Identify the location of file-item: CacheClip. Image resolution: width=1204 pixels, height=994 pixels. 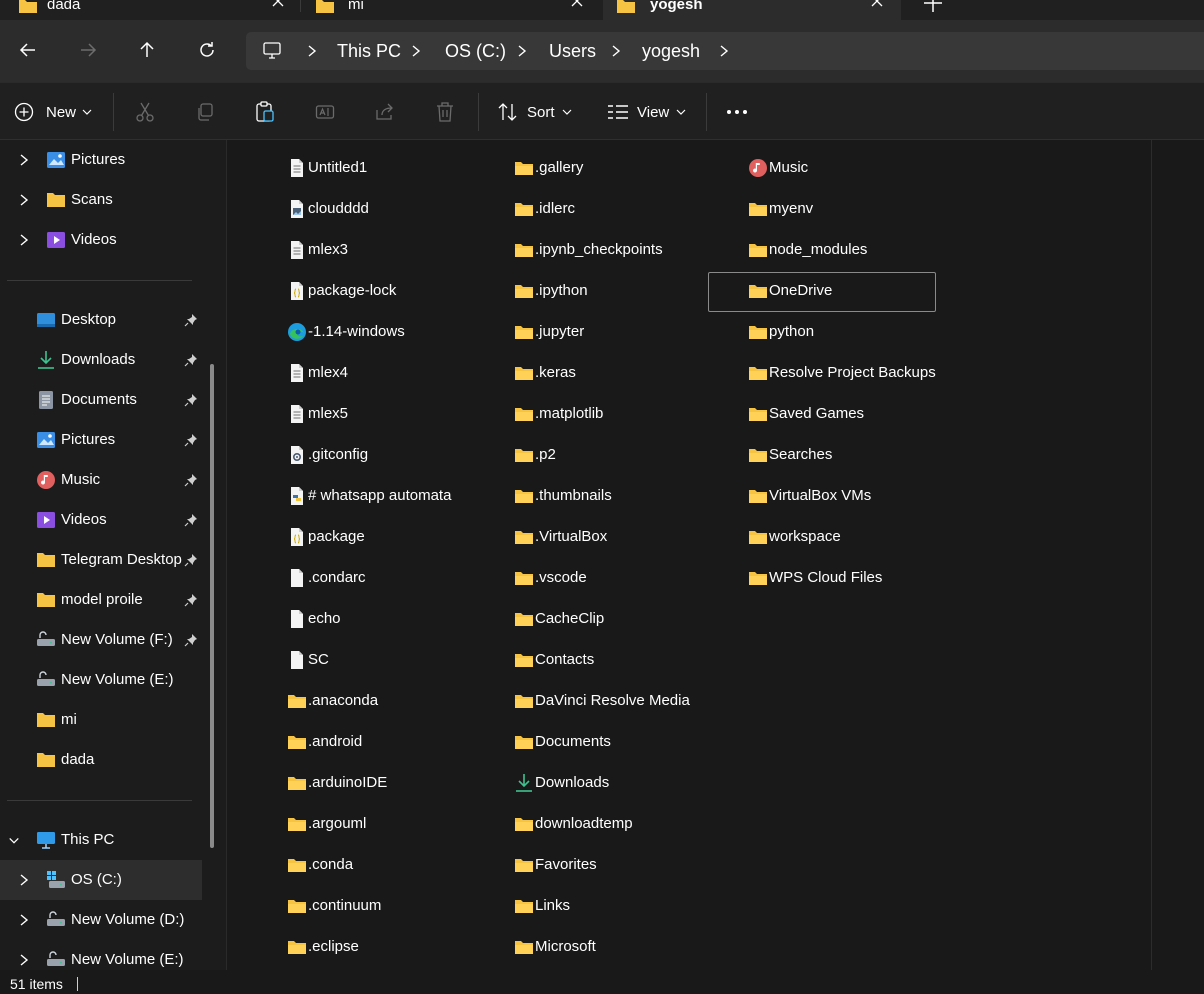
(627, 619).